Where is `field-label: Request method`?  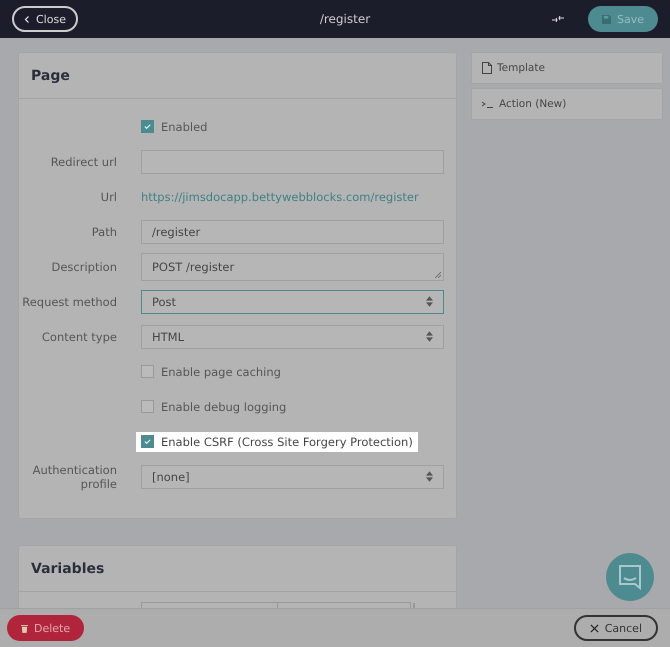 field-label: Request method is located at coordinates (69, 301).